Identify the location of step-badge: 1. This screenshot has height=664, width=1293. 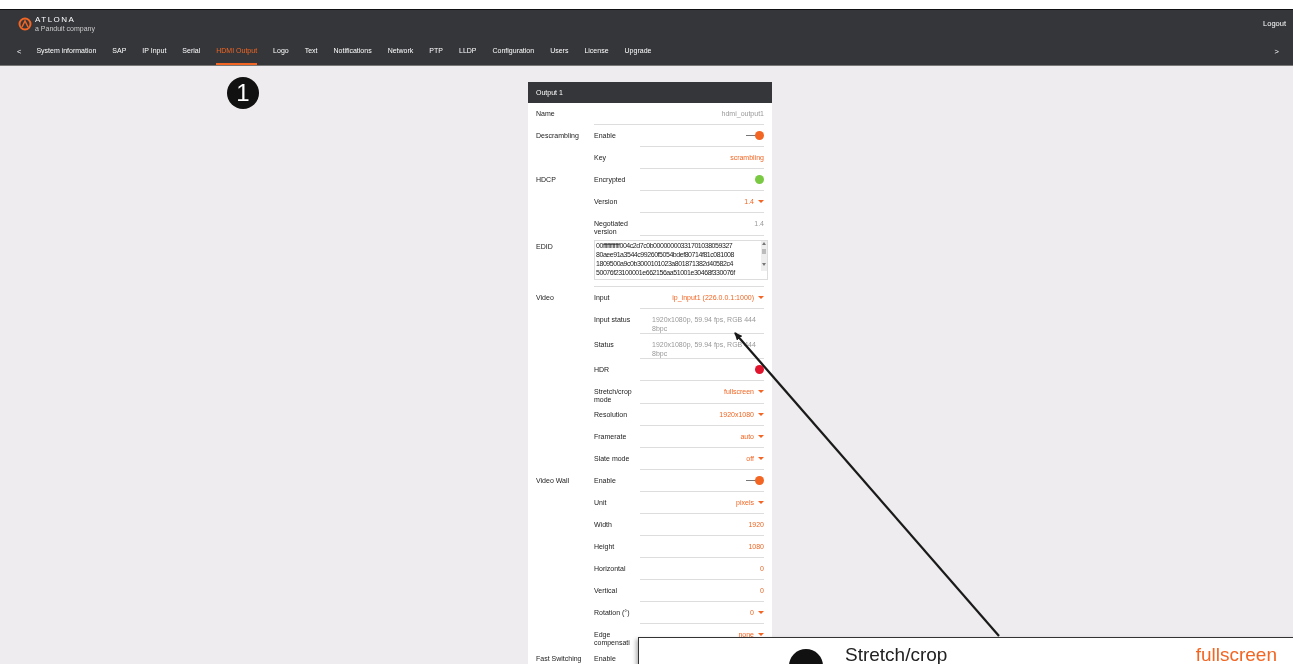
(243, 93).